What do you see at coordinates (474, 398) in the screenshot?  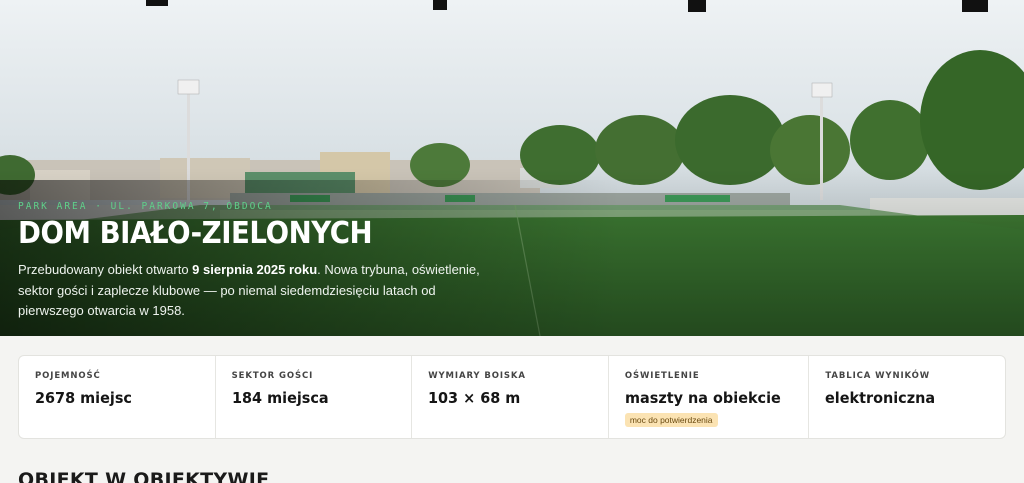 I see `stat-value: 103 × 68 m` at bounding box center [474, 398].